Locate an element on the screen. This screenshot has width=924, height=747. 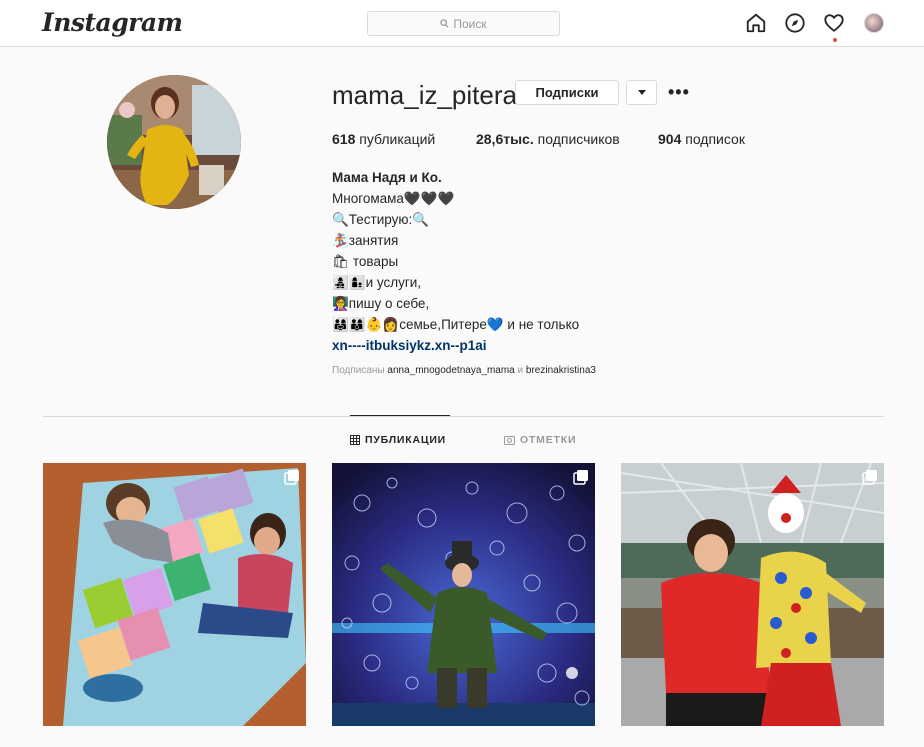
bio-line: 🏂занятия is located at coordinates (365, 240).